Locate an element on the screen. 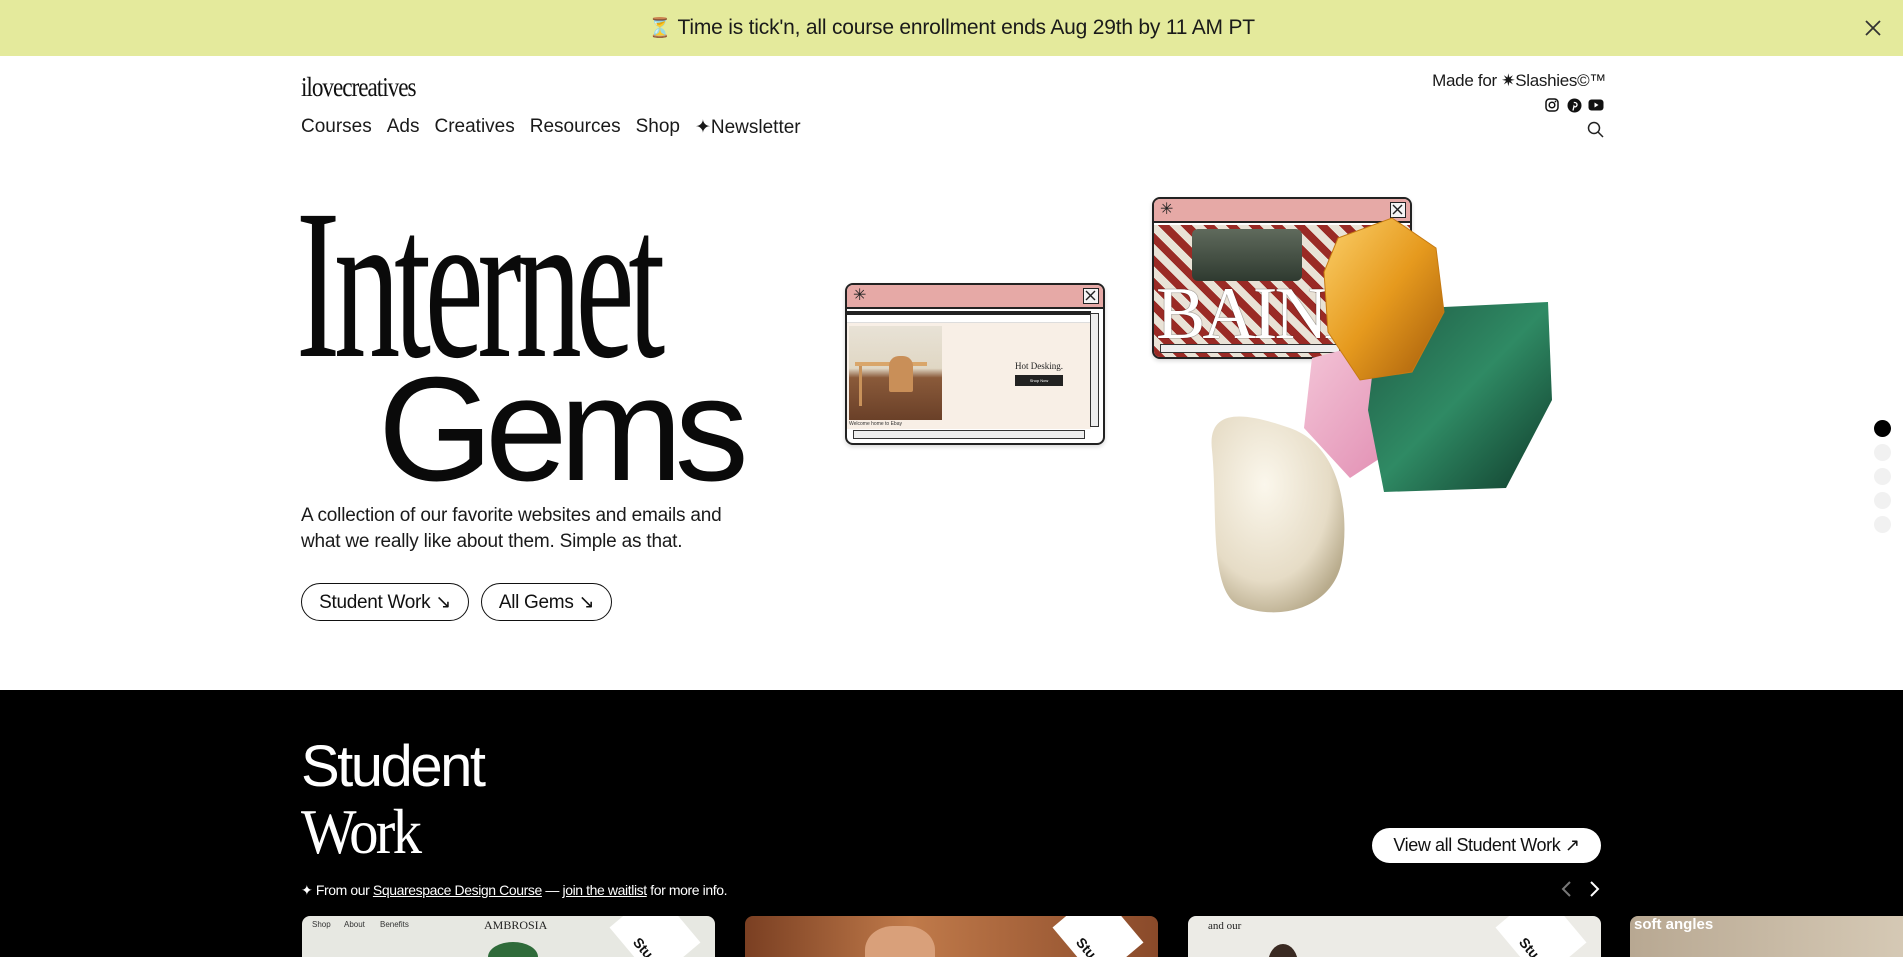  site-logo: ilovecreatives is located at coordinates (359, 87).